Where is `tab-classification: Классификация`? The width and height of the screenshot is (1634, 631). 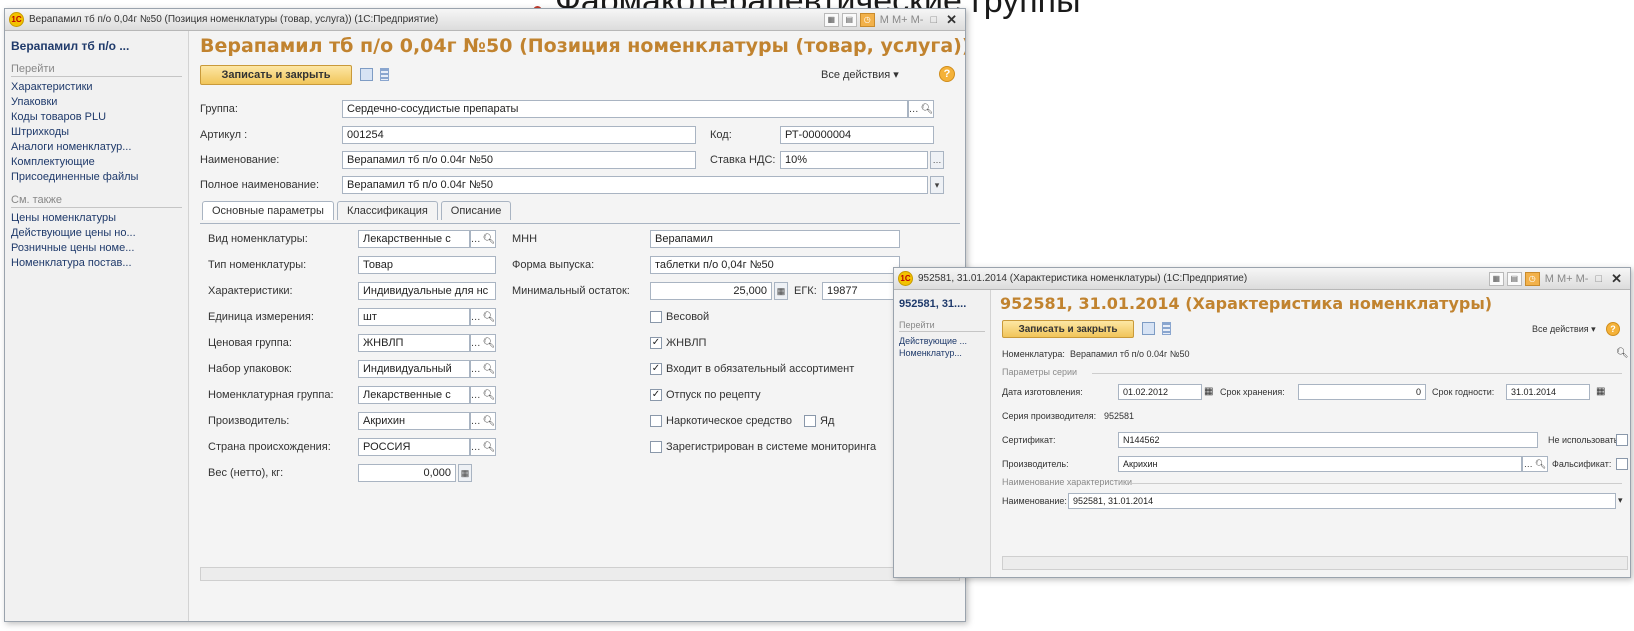 tab-classification: Классификация is located at coordinates (387, 210).